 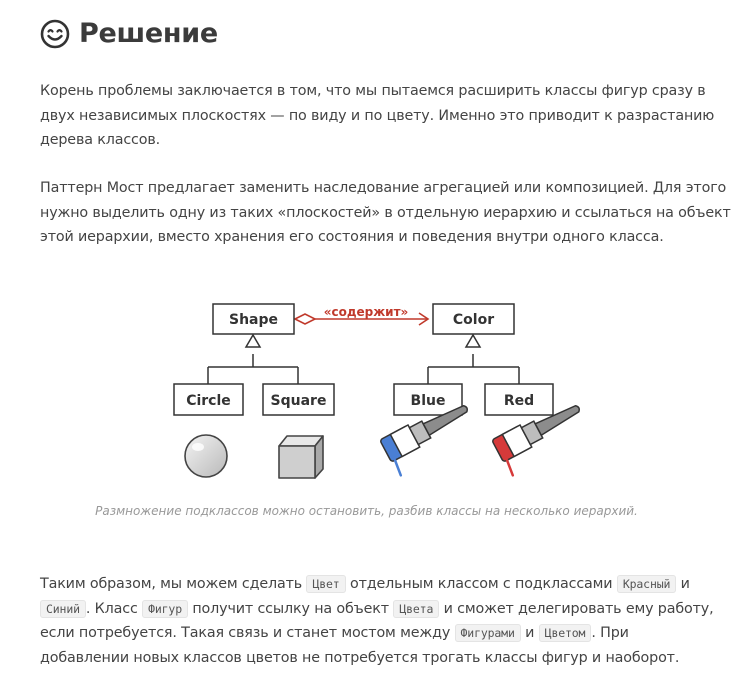 I want to click on cube-icon, so click(x=301, y=457).